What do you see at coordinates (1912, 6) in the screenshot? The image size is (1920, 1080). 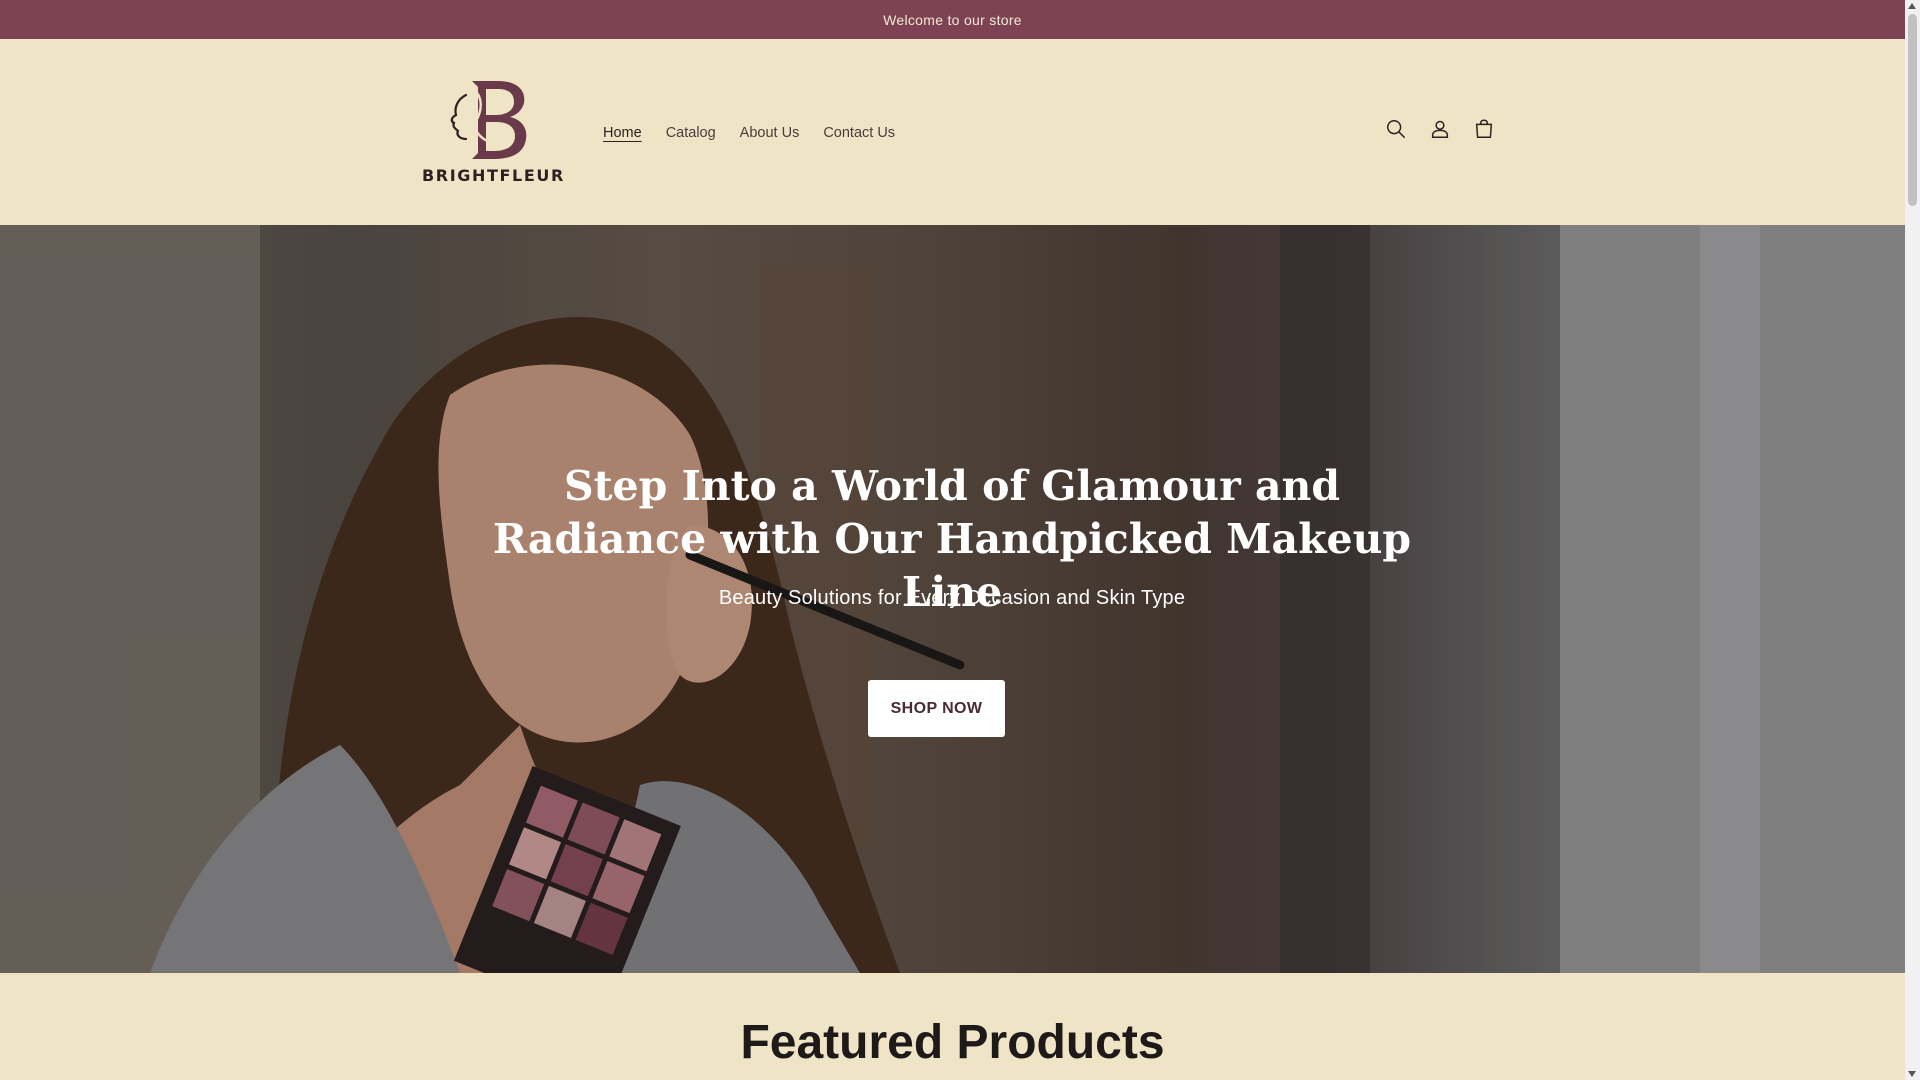 I see `scroll-up-arrow-icon` at bounding box center [1912, 6].